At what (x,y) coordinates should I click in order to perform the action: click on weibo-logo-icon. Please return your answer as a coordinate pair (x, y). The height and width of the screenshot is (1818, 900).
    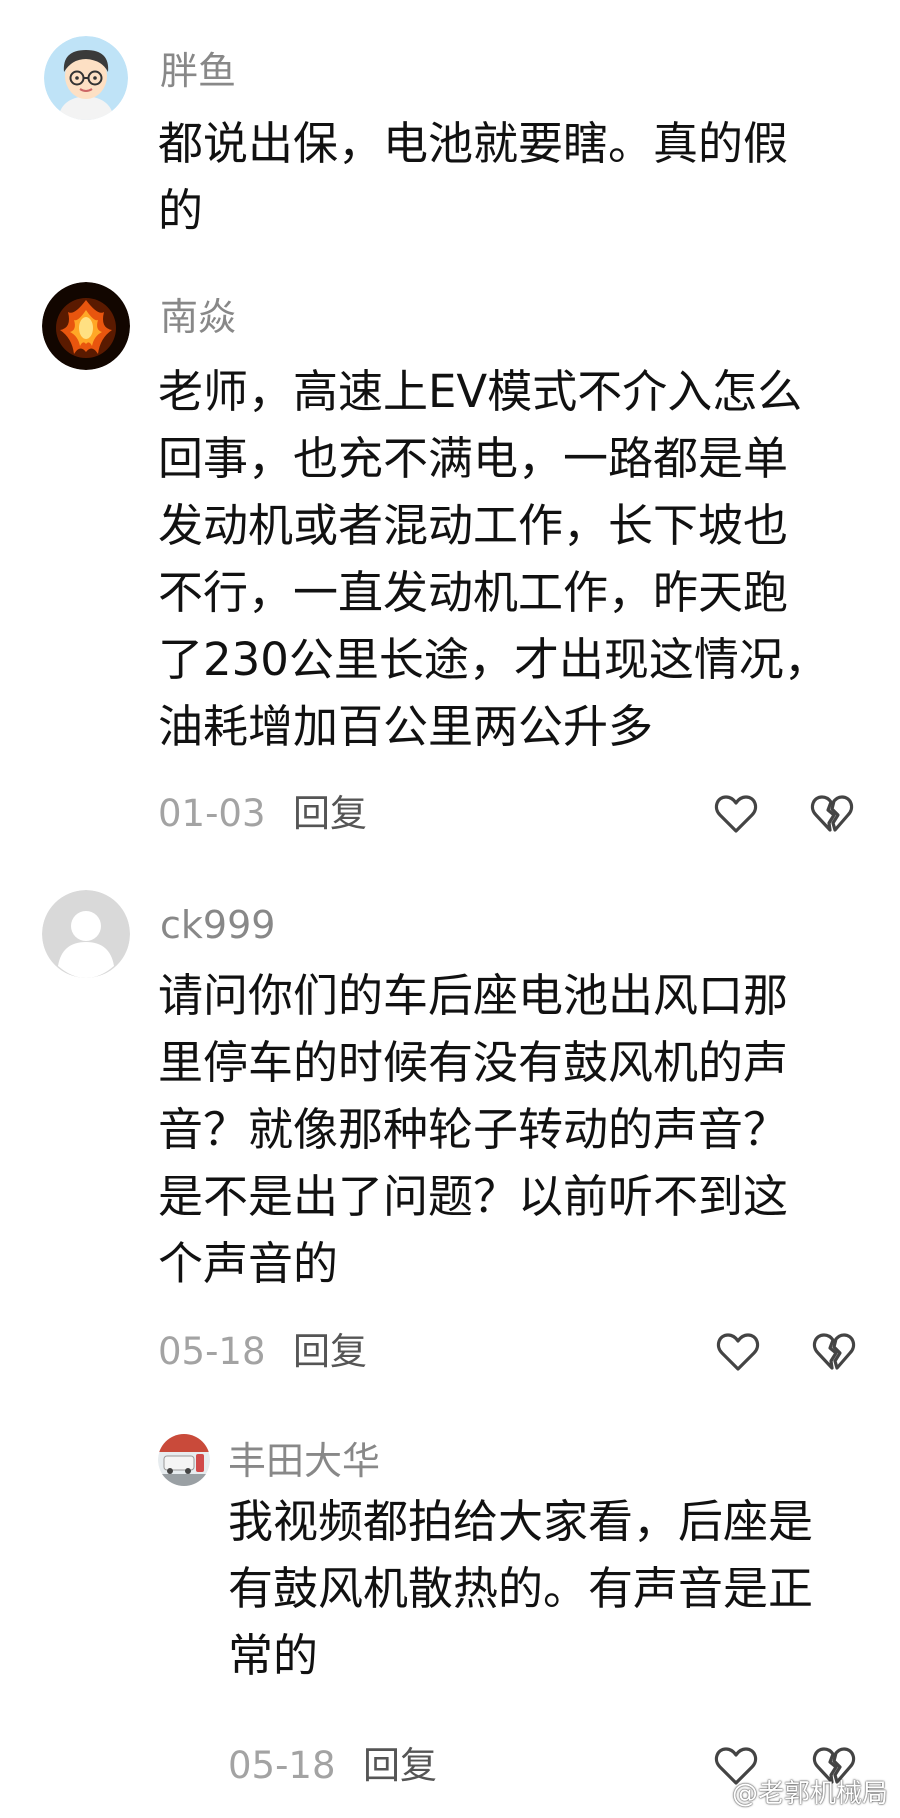
    Looking at the image, I should click on (713, 1796).